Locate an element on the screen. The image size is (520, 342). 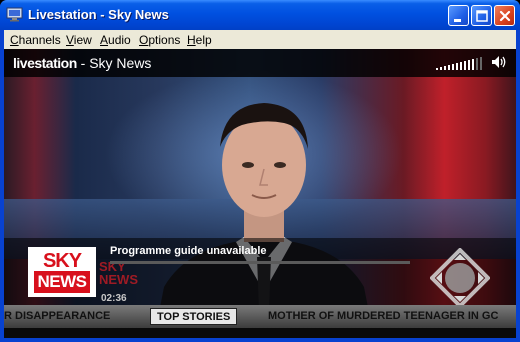
menu-view-accel: V is located at coordinates (70, 40).